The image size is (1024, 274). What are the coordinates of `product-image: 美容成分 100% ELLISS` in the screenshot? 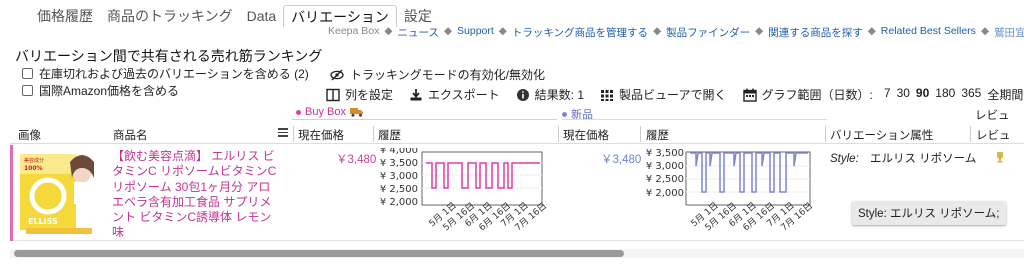 It's located at (56, 193).